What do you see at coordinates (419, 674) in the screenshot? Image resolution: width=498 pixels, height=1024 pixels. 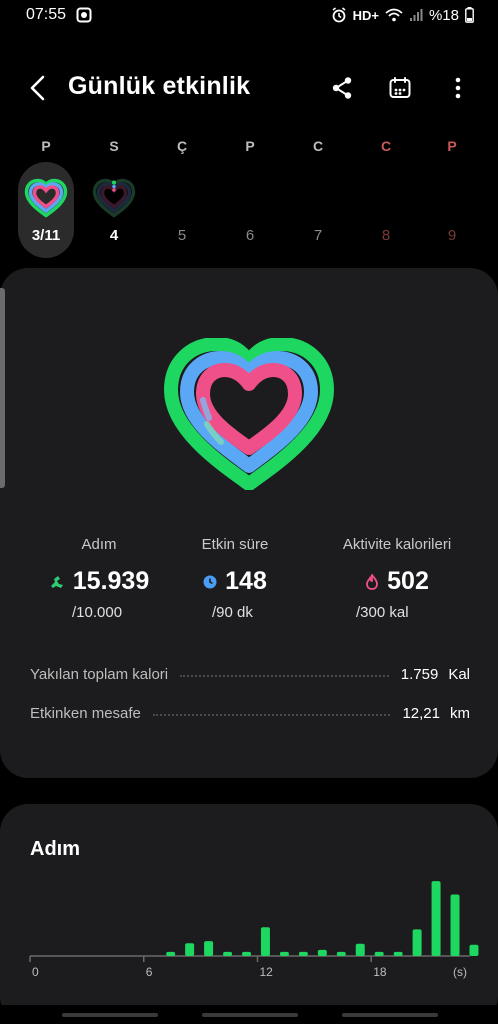 I see `detail-value: 1.759` at bounding box center [419, 674].